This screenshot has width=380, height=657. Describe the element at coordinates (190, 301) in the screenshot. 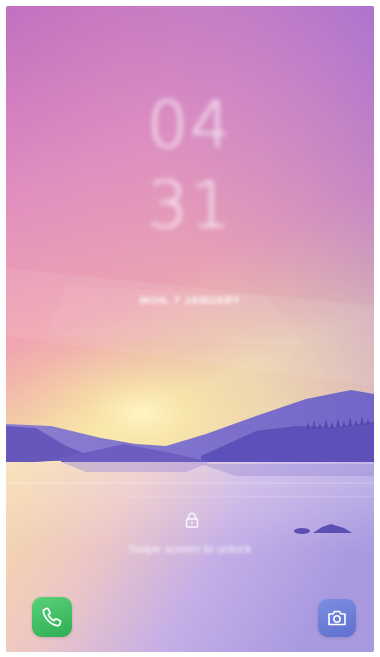

I see `lockscreen-date: MON, 7 JANUARY` at that location.